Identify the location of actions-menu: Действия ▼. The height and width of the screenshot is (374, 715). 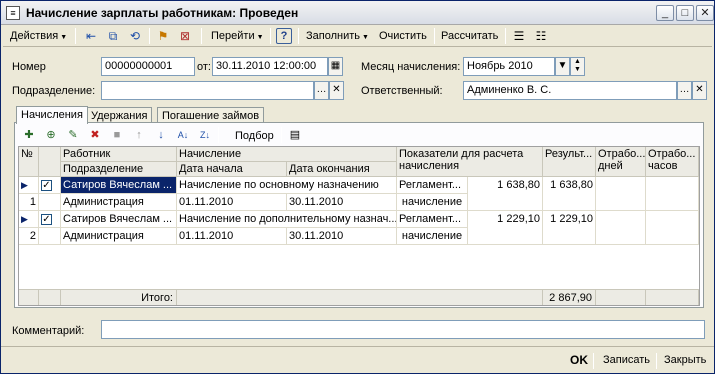
(38, 36).